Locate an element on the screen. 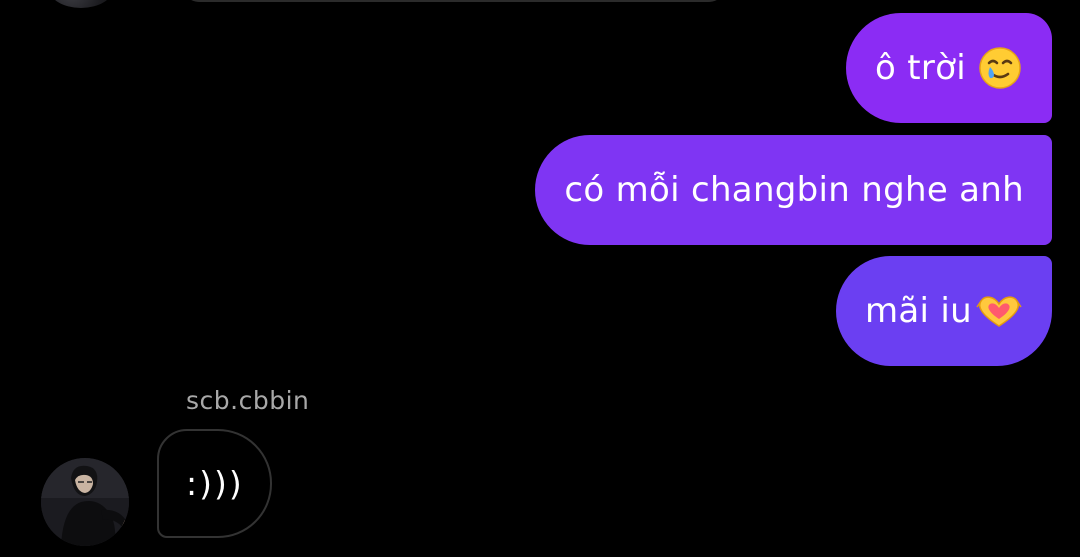 This screenshot has width=1080, height=557. outgoing-message-1: ô trời is located at coordinates (949, 68).